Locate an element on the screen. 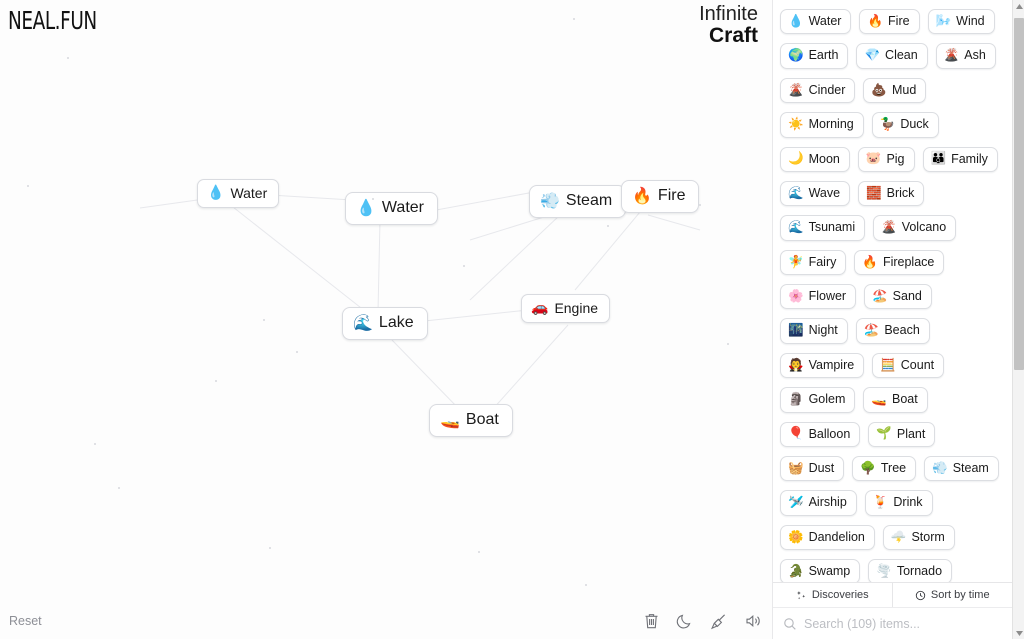 Image resolution: width=1024 pixels, height=639 pixels. element-pill-night: 🌃 Night is located at coordinates (814, 331).